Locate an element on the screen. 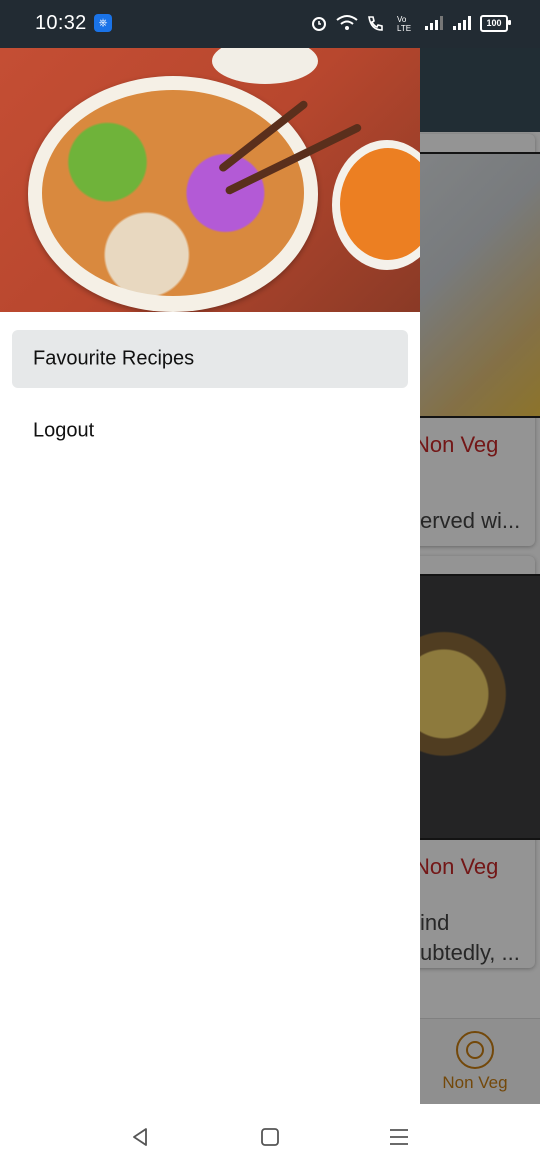 The height and width of the screenshot is (1170, 540). home-button is located at coordinates (270, 1137).